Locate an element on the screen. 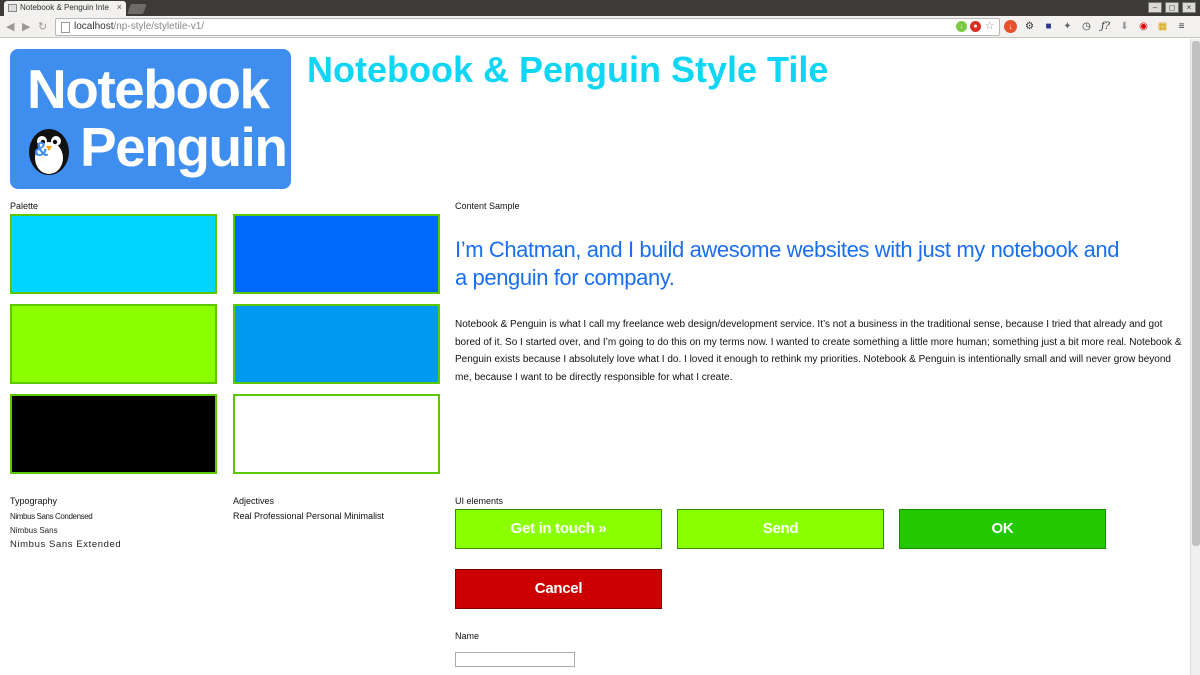 This screenshot has width=1200, height=675. opera-icon: ◉ is located at coordinates (1143, 26).